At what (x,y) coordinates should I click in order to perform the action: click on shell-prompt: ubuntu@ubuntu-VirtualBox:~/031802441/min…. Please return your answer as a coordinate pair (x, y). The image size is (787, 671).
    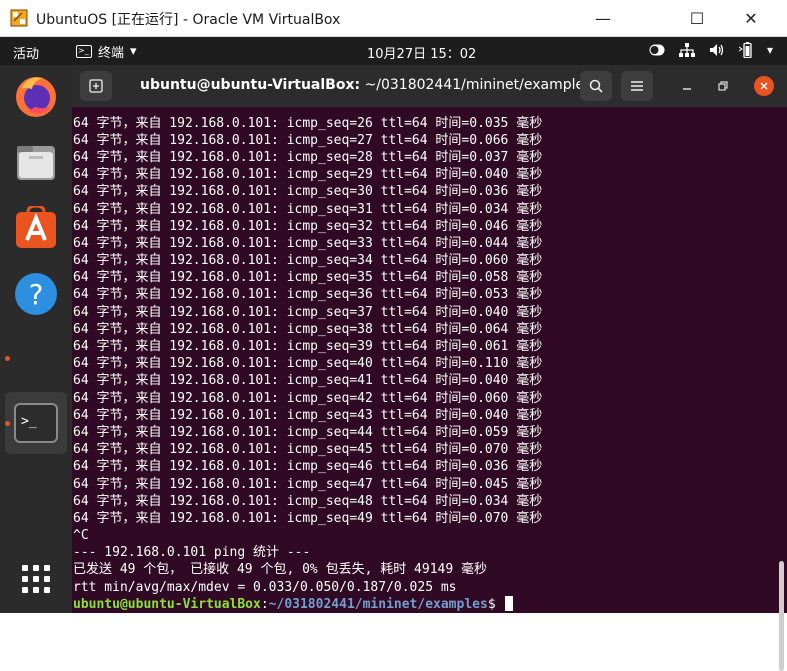
    Looking at the image, I should click on (307, 604).